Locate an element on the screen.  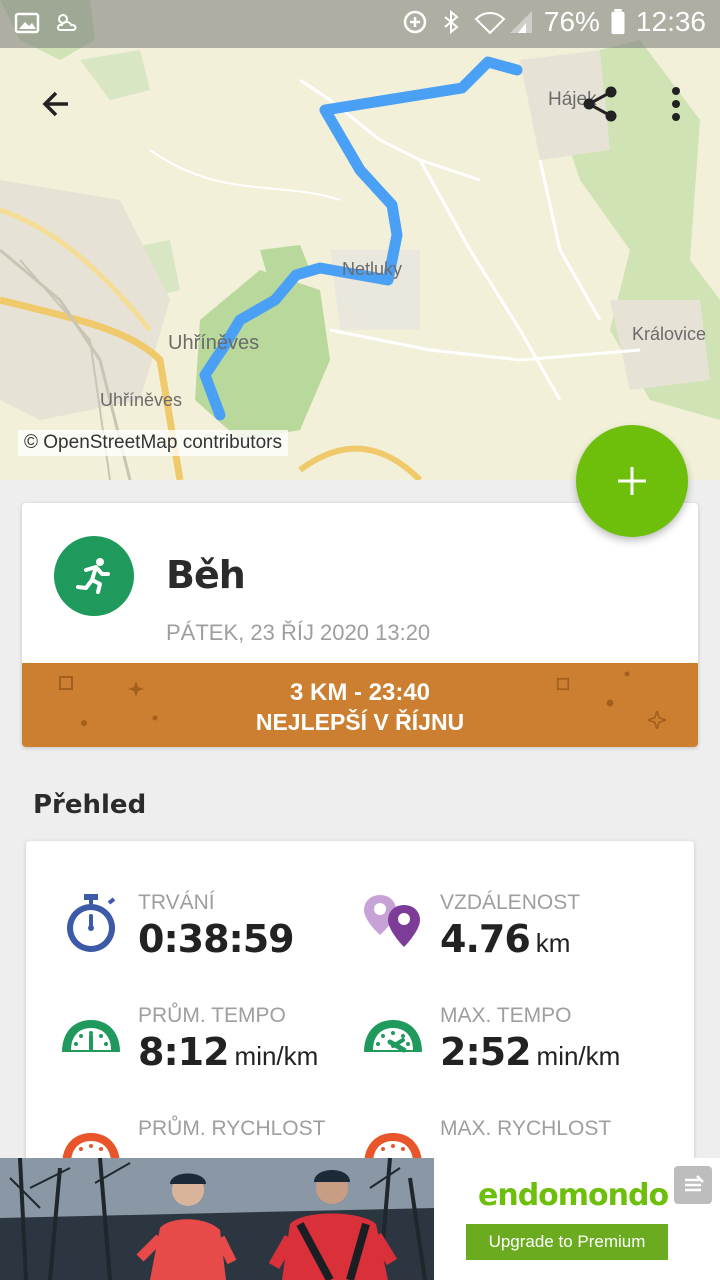
map-label-kralovice: Královice is located at coordinates (669, 334).